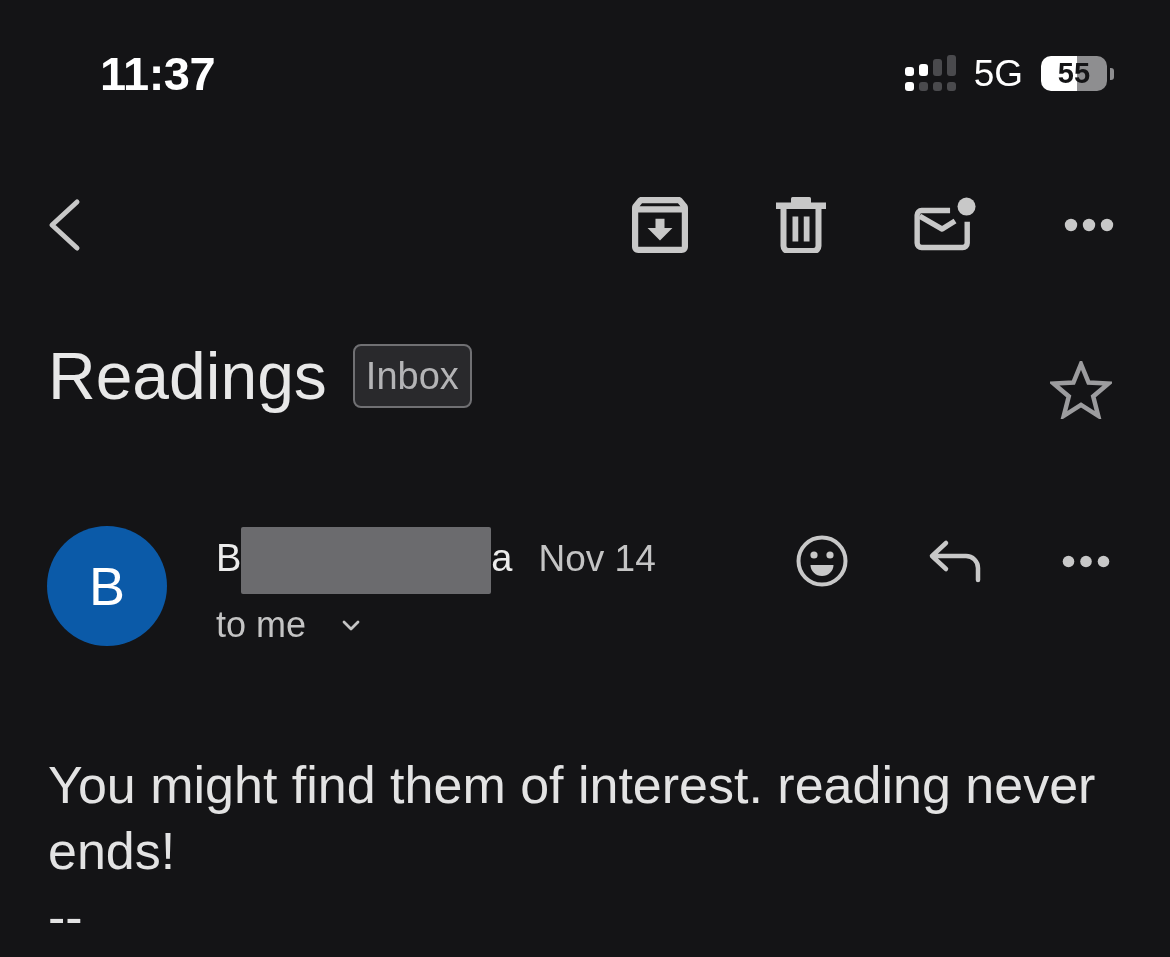  Describe the element at coordinates (822, 561) in the screenshot. I see `emoji-icon` at that location.